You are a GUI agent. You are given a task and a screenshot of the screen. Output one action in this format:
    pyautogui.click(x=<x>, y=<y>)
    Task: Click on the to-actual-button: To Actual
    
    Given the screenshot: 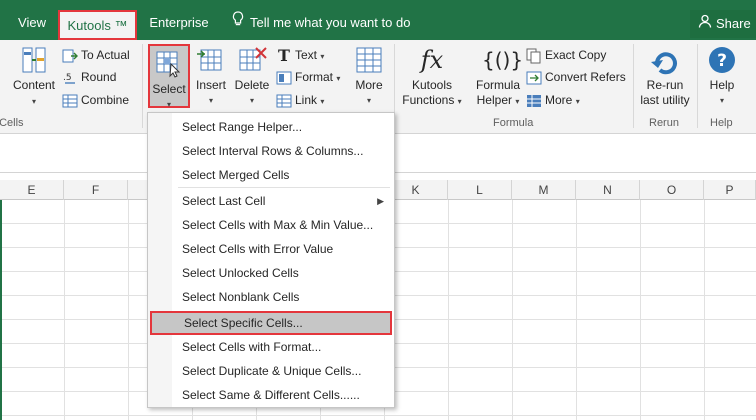 What is the action you would take?
    pyautogui.click(x=96, y=55)
    